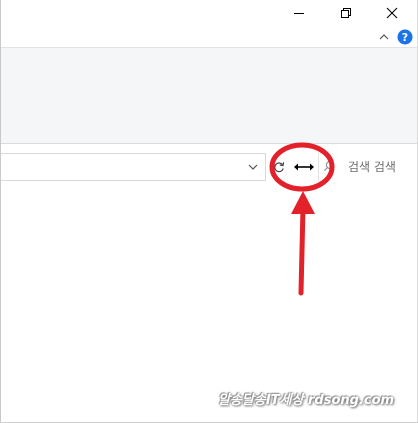  I want to click on address-bar, so click(133, 167).